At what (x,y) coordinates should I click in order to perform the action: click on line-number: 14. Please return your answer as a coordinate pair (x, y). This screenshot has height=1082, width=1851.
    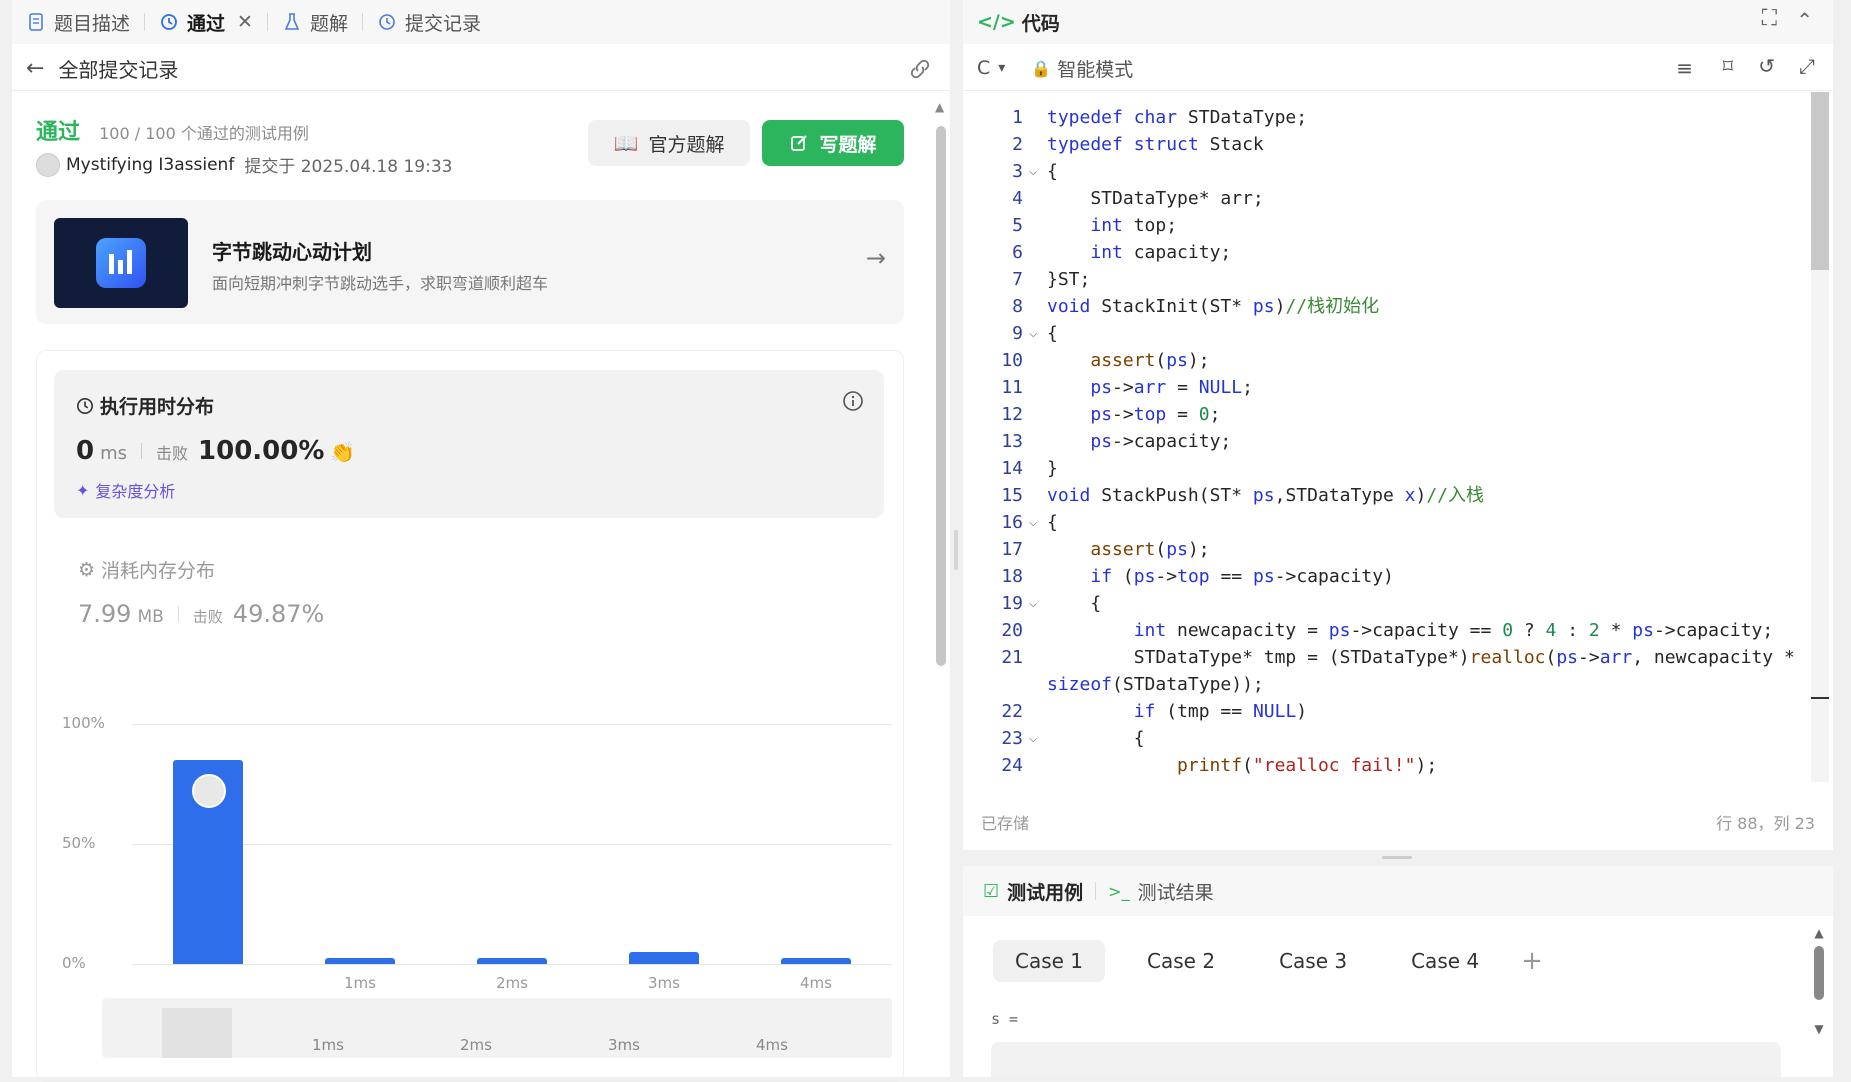
    Looking at the image, I should click on (1012, 468).